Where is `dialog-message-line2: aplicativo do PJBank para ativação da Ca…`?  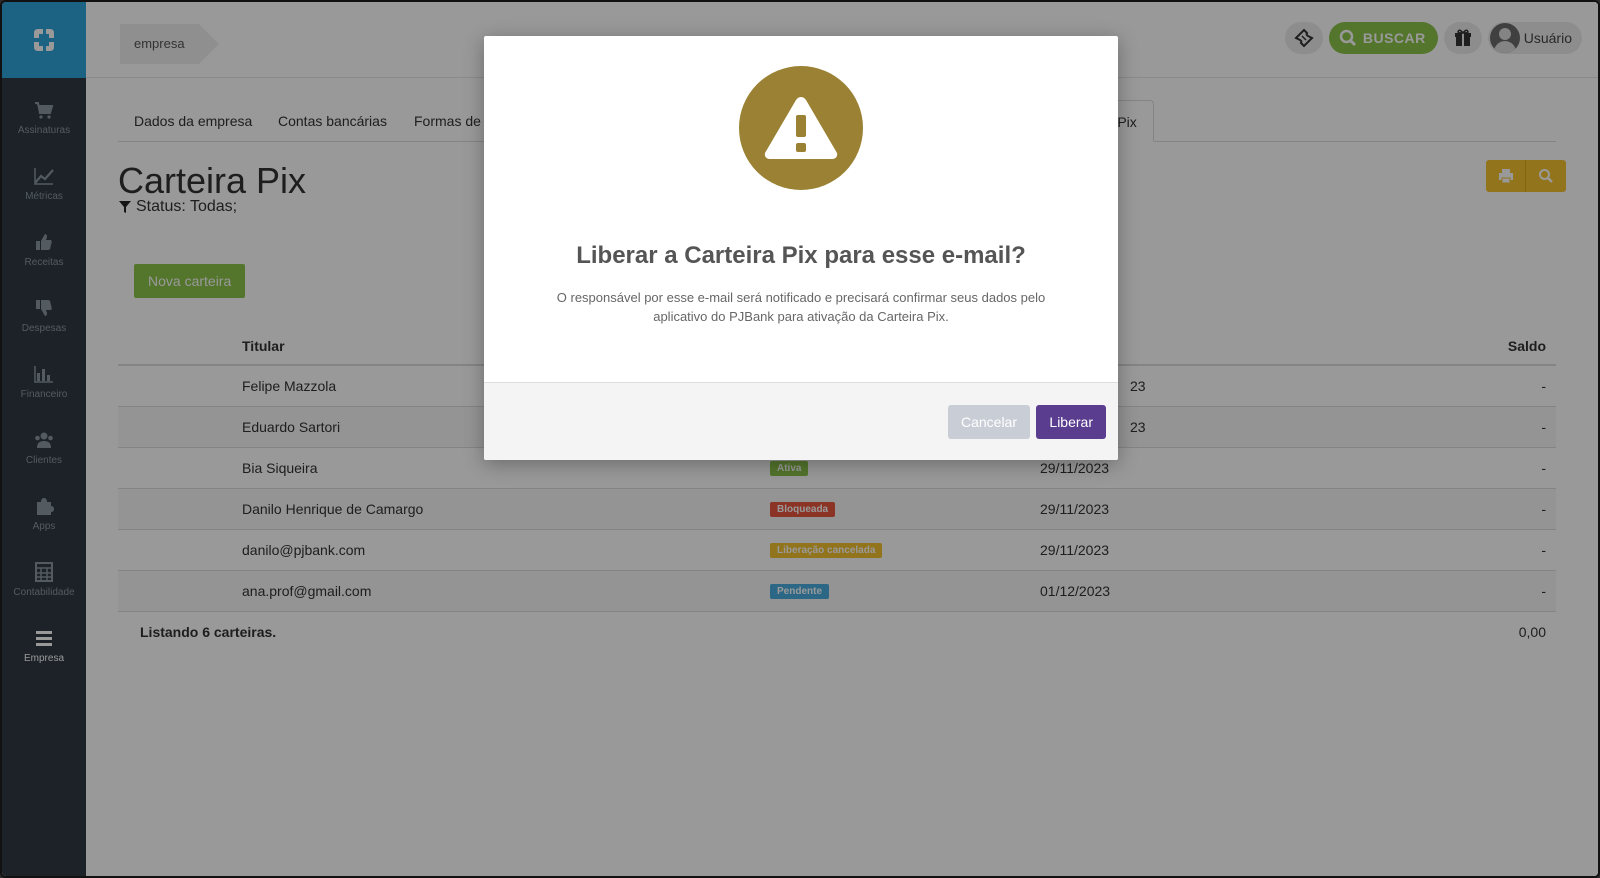 dialog-message-line2: aplicativo do PJBank para ativação da Ca… is located at coordinates (801, 316).